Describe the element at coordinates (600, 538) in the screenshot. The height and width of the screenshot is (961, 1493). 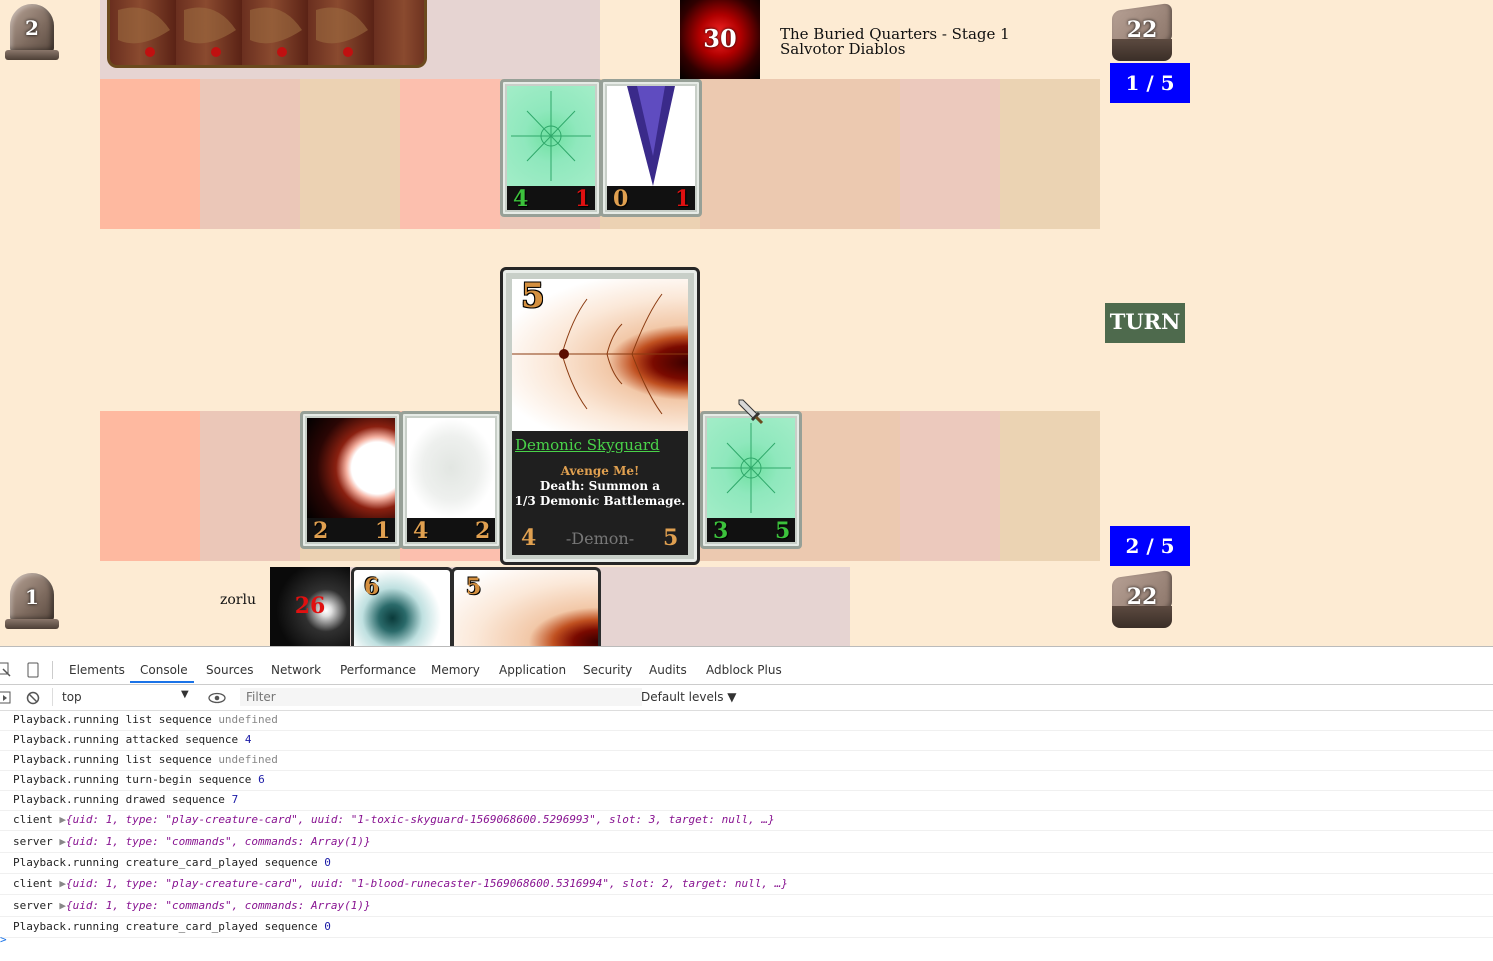
I see `zoomed-card-type: -Demon-` at that location.